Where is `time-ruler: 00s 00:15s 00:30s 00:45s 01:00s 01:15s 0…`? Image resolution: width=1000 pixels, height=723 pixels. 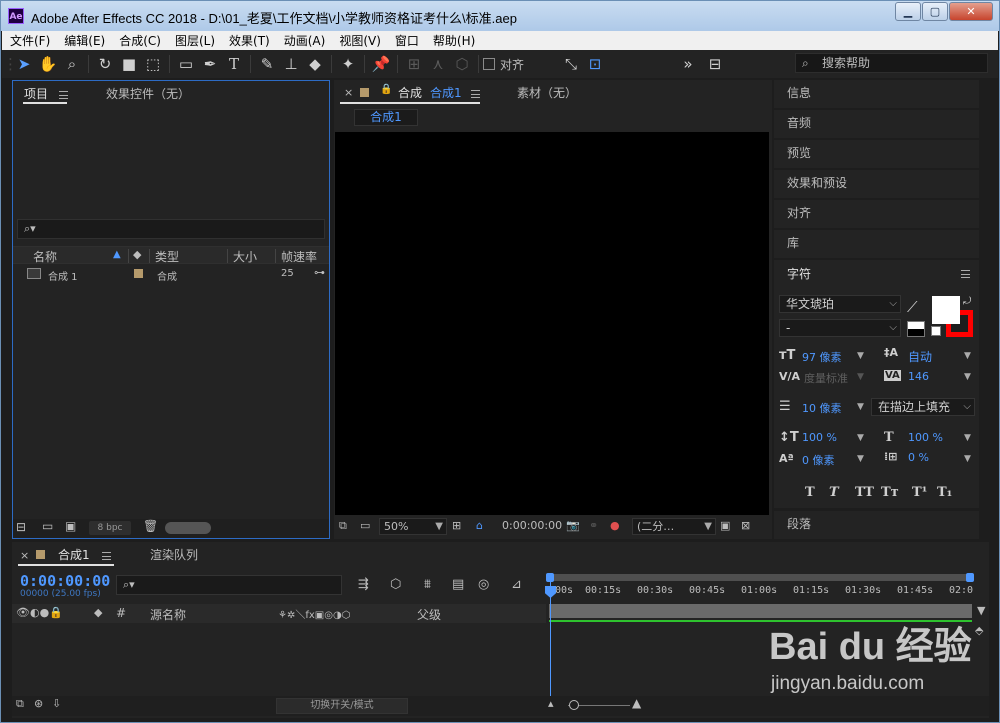
time-ruler: 00s 00:15s 00:30s 00:45s 01:00s 01:15s 0… is located at coordinates (760, 588).